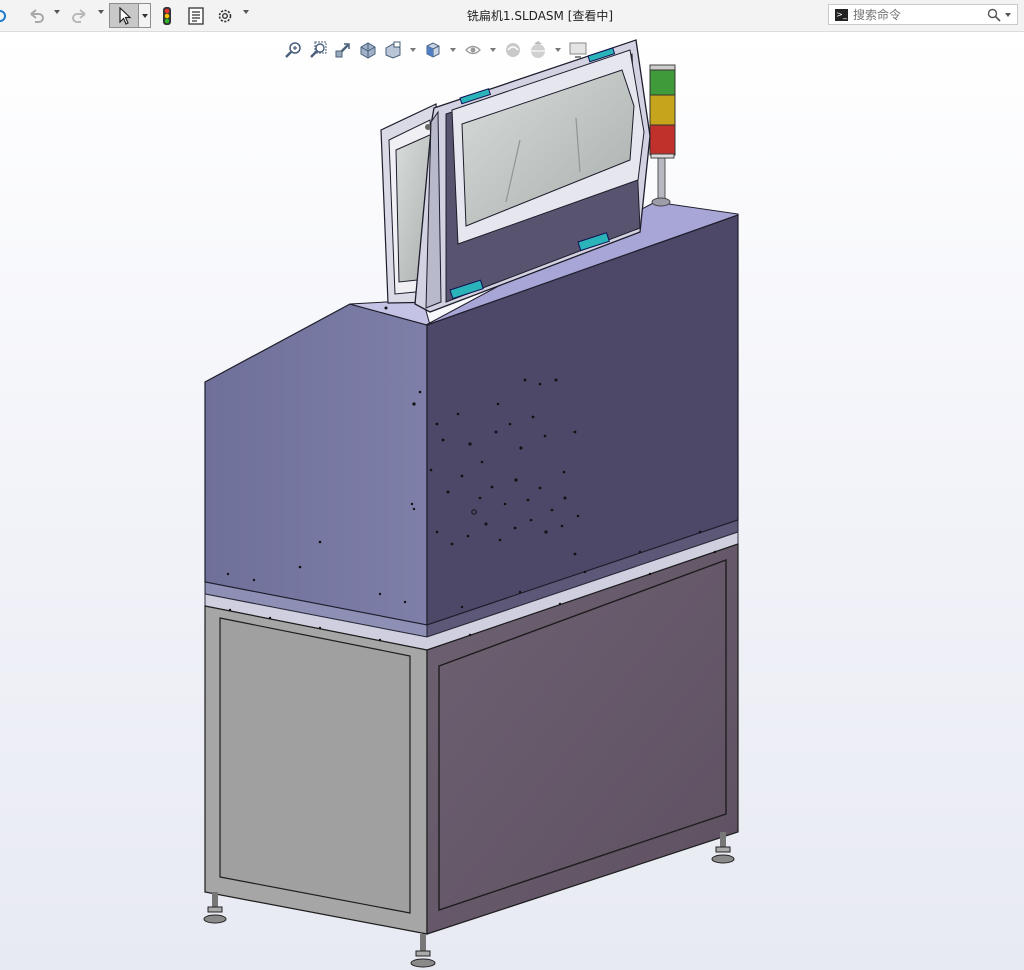  I want to click on cabinet-left-side, so click(316, 464).